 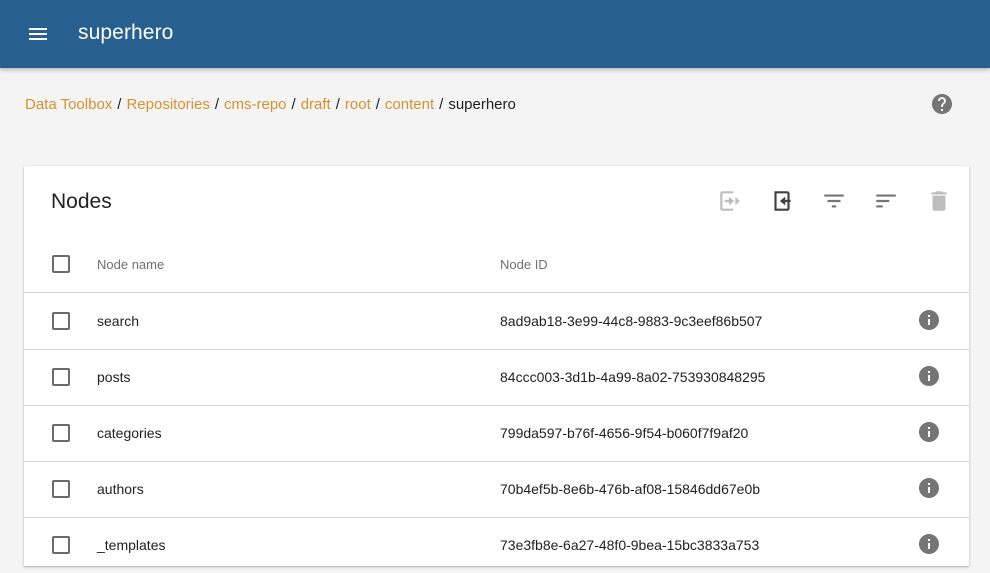 I want to click on breadcrumb-link-data-toolbox: Data Toolbox, so click(x=68, y=104).